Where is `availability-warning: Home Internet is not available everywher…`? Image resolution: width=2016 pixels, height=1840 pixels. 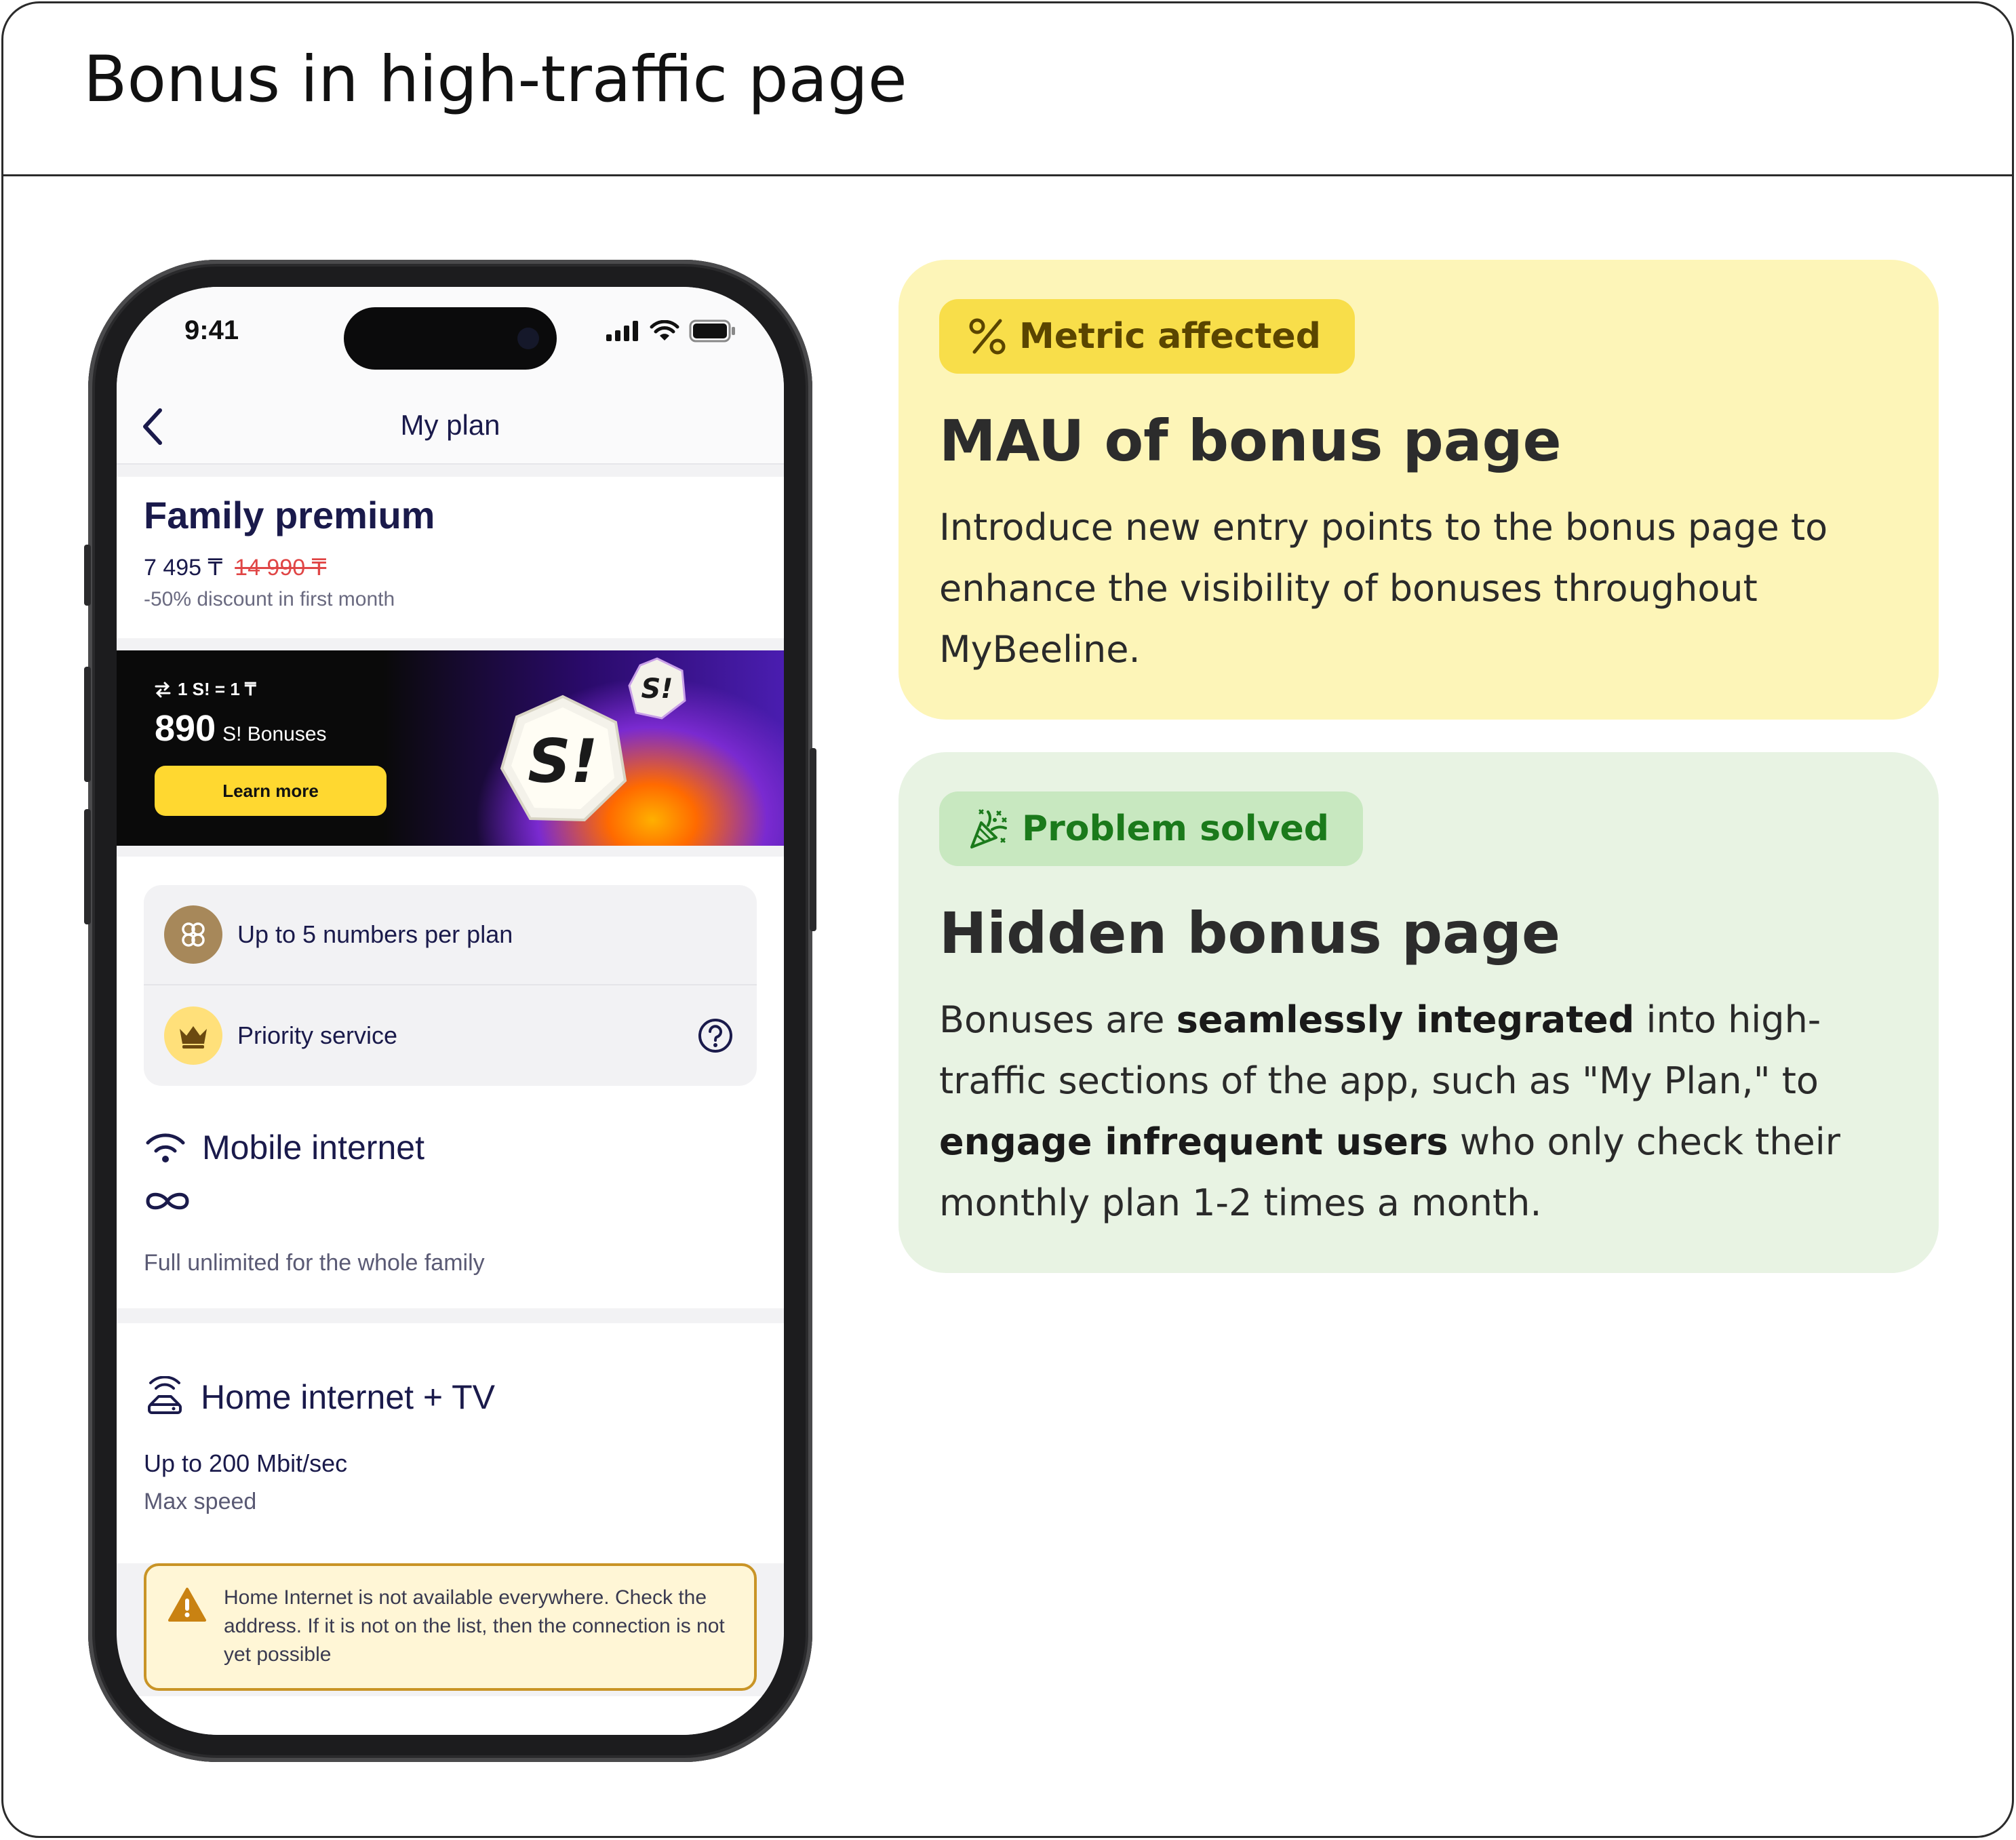
availability-warning: Home Internet is not available everywher… is located at coordinates (450, 1627).